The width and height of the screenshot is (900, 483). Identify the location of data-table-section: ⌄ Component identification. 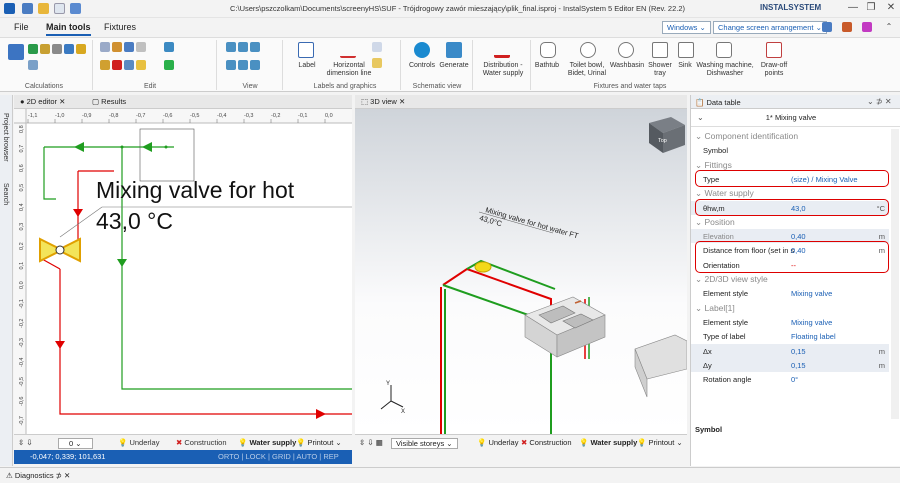
(790, 136).